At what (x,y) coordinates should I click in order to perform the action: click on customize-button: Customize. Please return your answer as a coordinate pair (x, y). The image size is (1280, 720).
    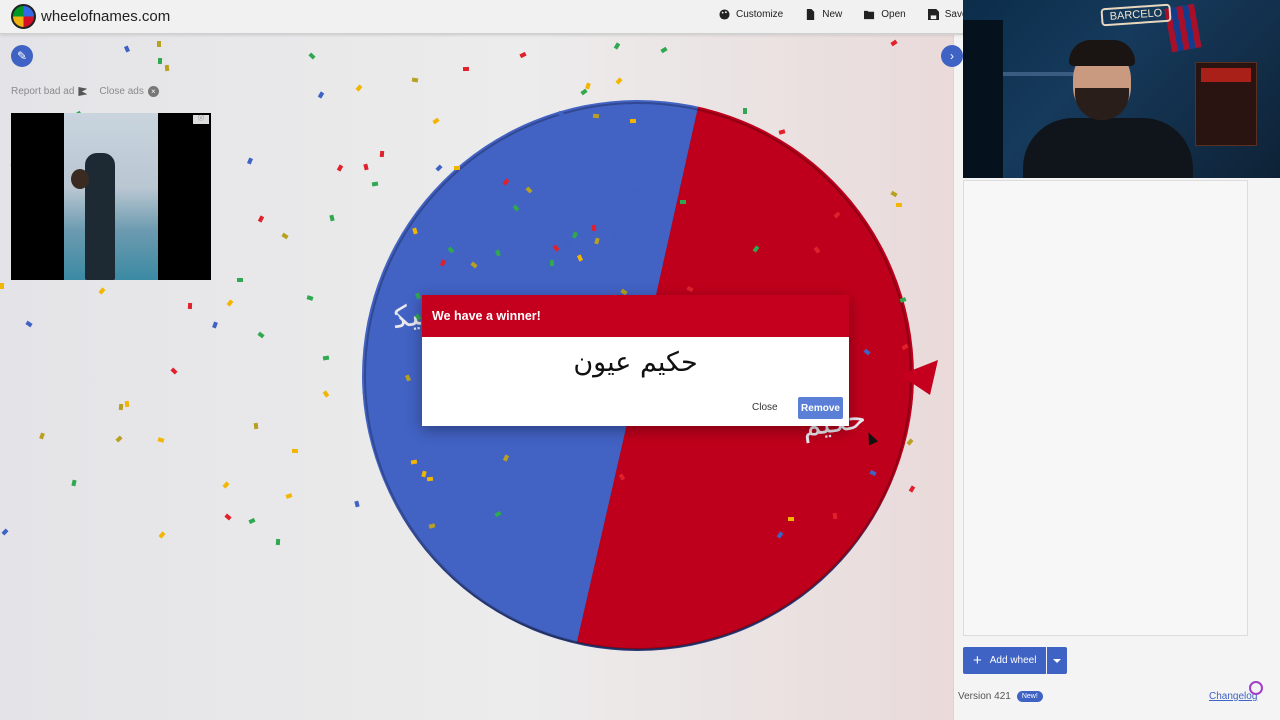
    Looking at the image, I should click on (751, 14).